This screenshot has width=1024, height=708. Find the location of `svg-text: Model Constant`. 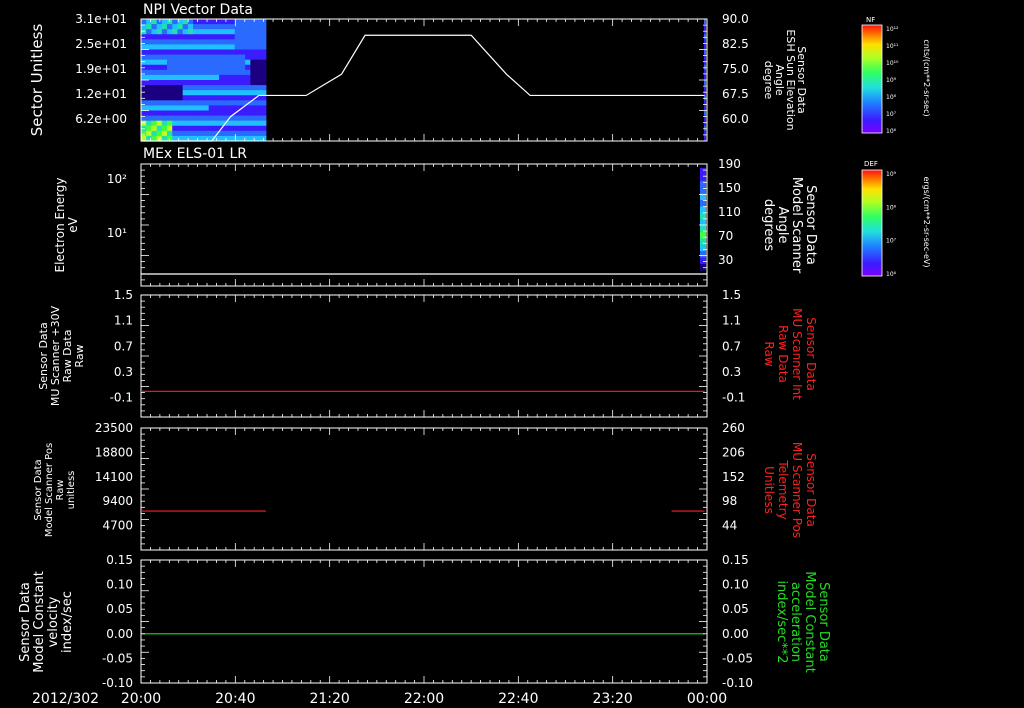

svg-text: Model Constant is located at coordinates (39, 622).